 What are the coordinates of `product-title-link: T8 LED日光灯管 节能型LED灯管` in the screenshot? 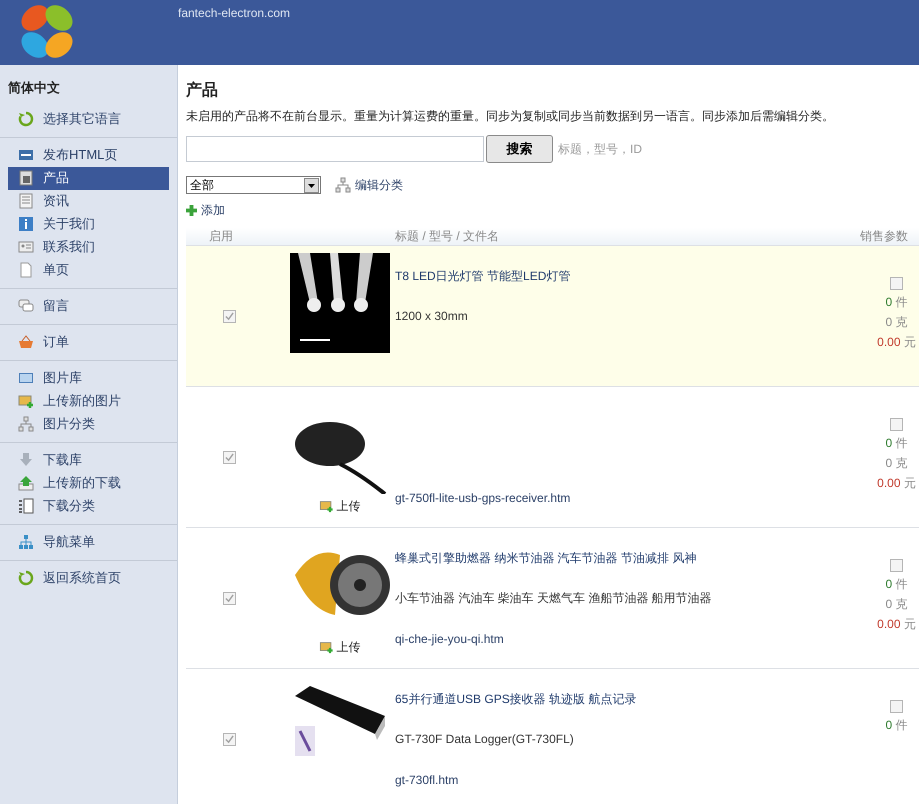 It's located at (482, 276).